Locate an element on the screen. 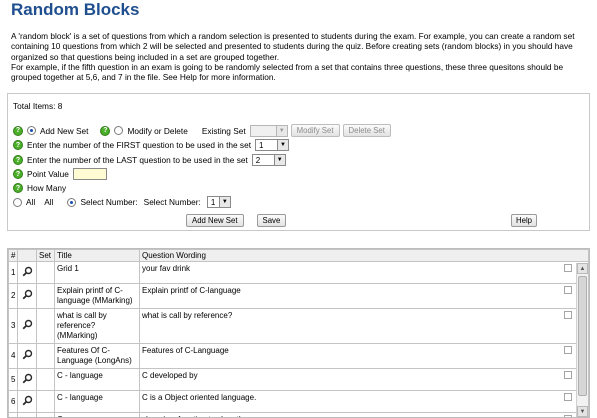  select-number-radio is located at coordinates (72, 202).